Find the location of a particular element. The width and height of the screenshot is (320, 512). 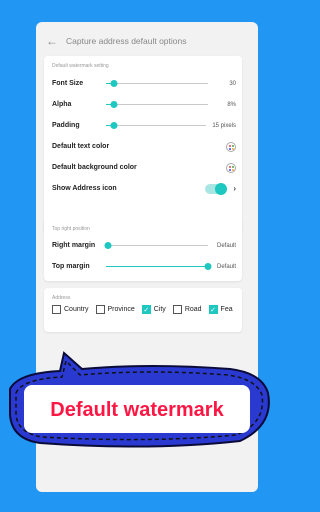

right-margin-row: Right margin Default is located at coordinates (143, 245).